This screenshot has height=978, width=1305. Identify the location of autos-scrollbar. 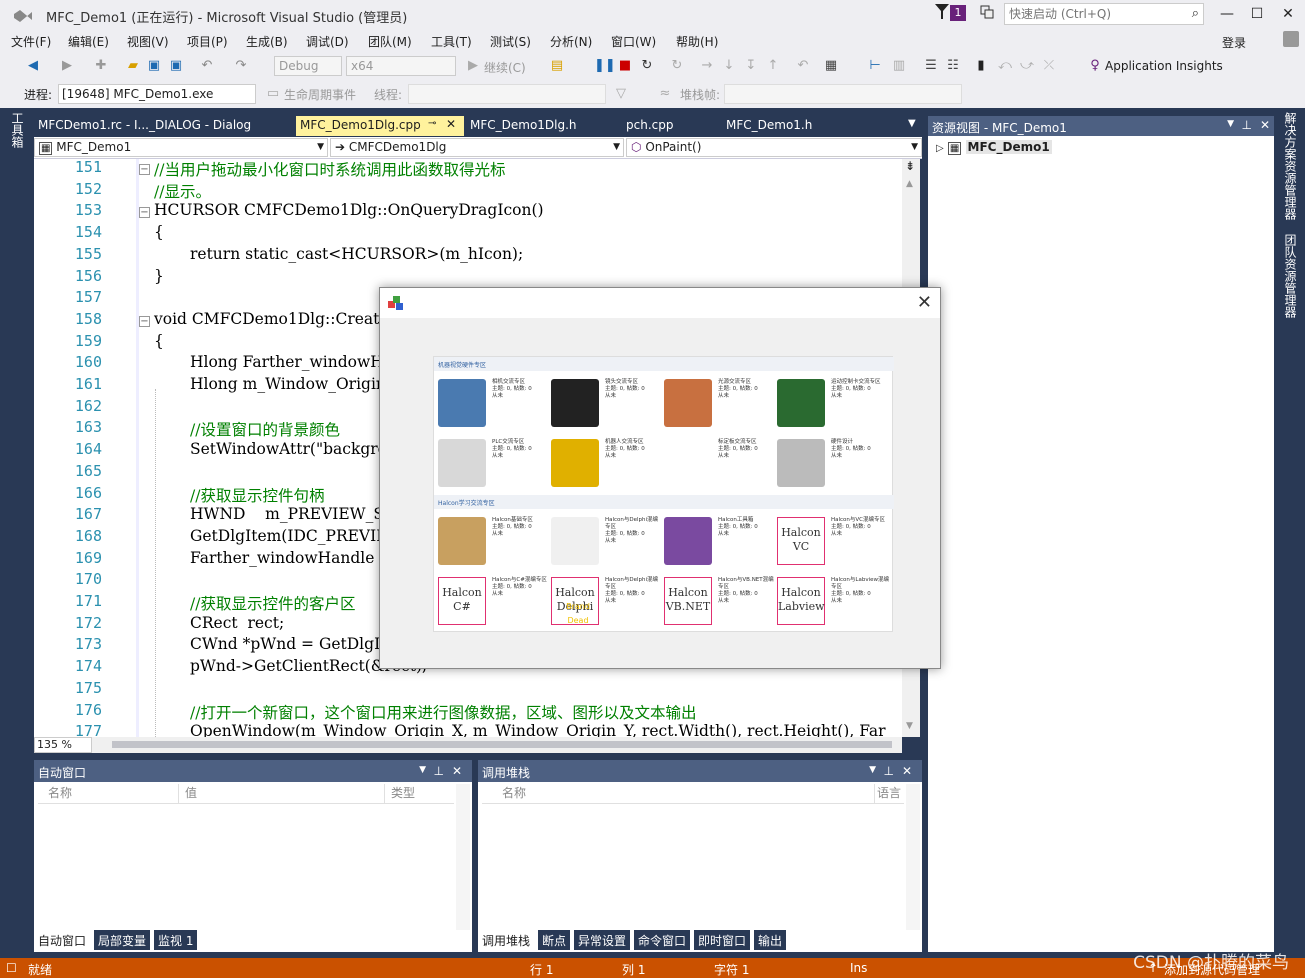
(463, 857).